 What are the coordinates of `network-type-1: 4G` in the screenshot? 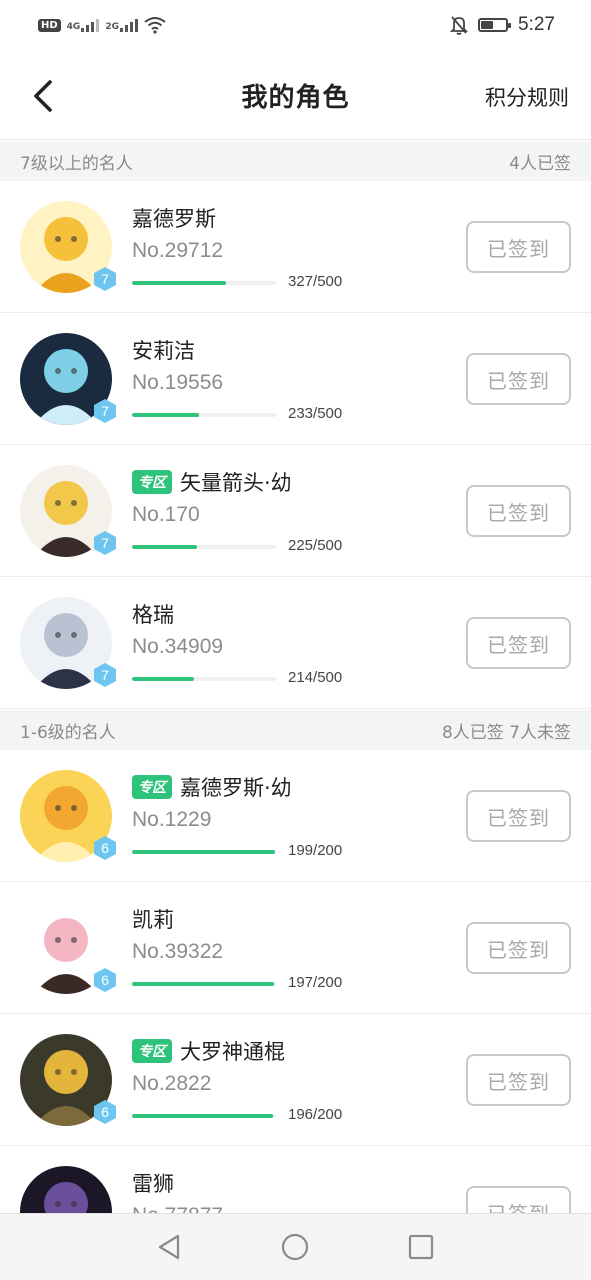 It's located at (73, 27).